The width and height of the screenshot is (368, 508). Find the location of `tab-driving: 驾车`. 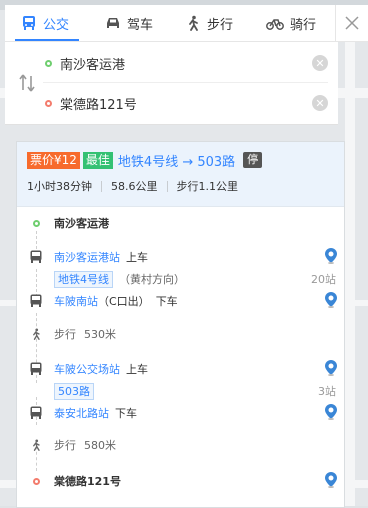

tab-driving: 驾车 is located at coordinates (129, 23).